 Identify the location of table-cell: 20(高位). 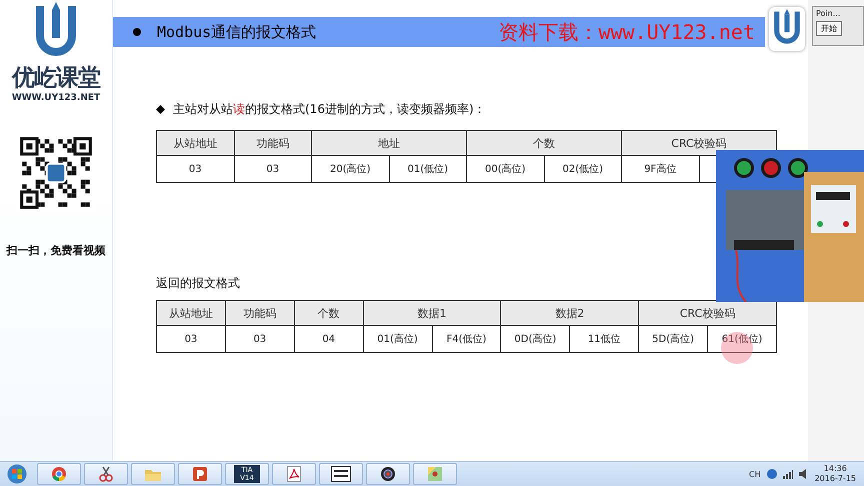
(350, 169).